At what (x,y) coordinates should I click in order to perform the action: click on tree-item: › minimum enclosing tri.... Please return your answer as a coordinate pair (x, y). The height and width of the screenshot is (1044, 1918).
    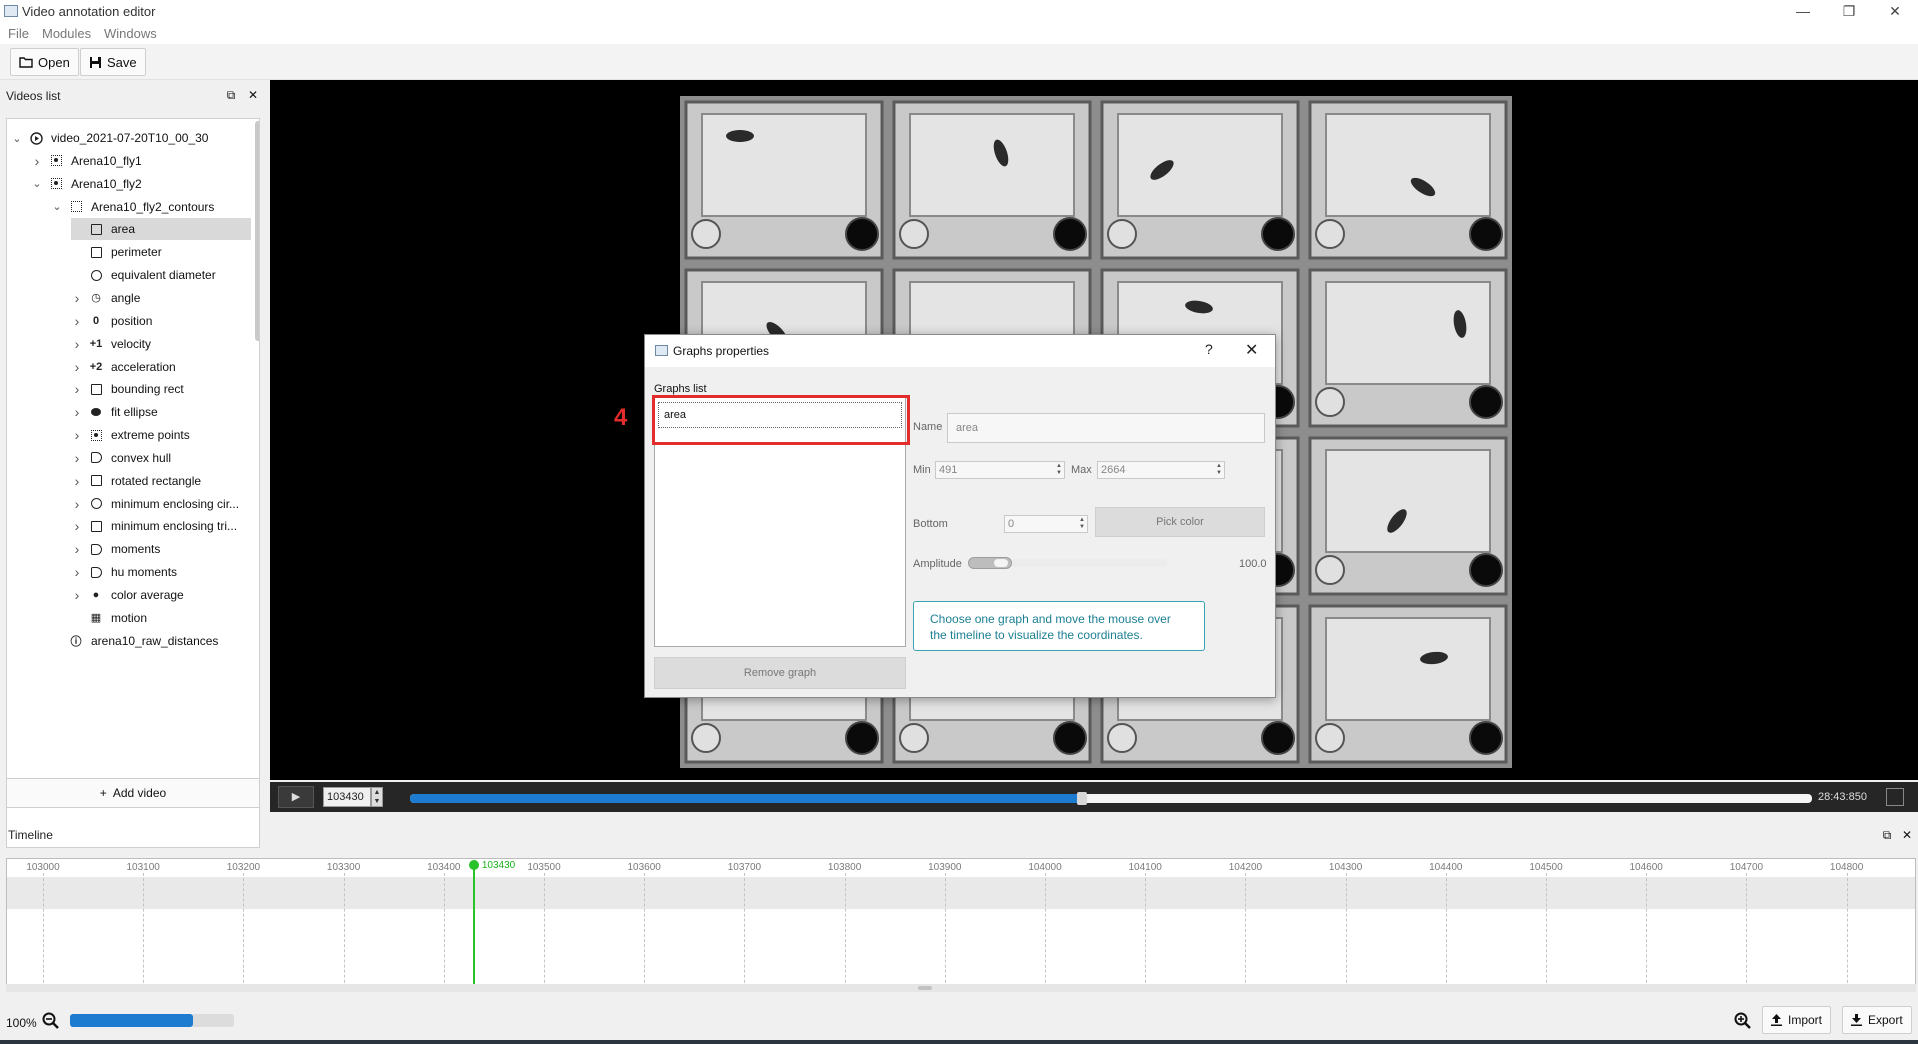
    Looking at the image, I should click on (161, 526).